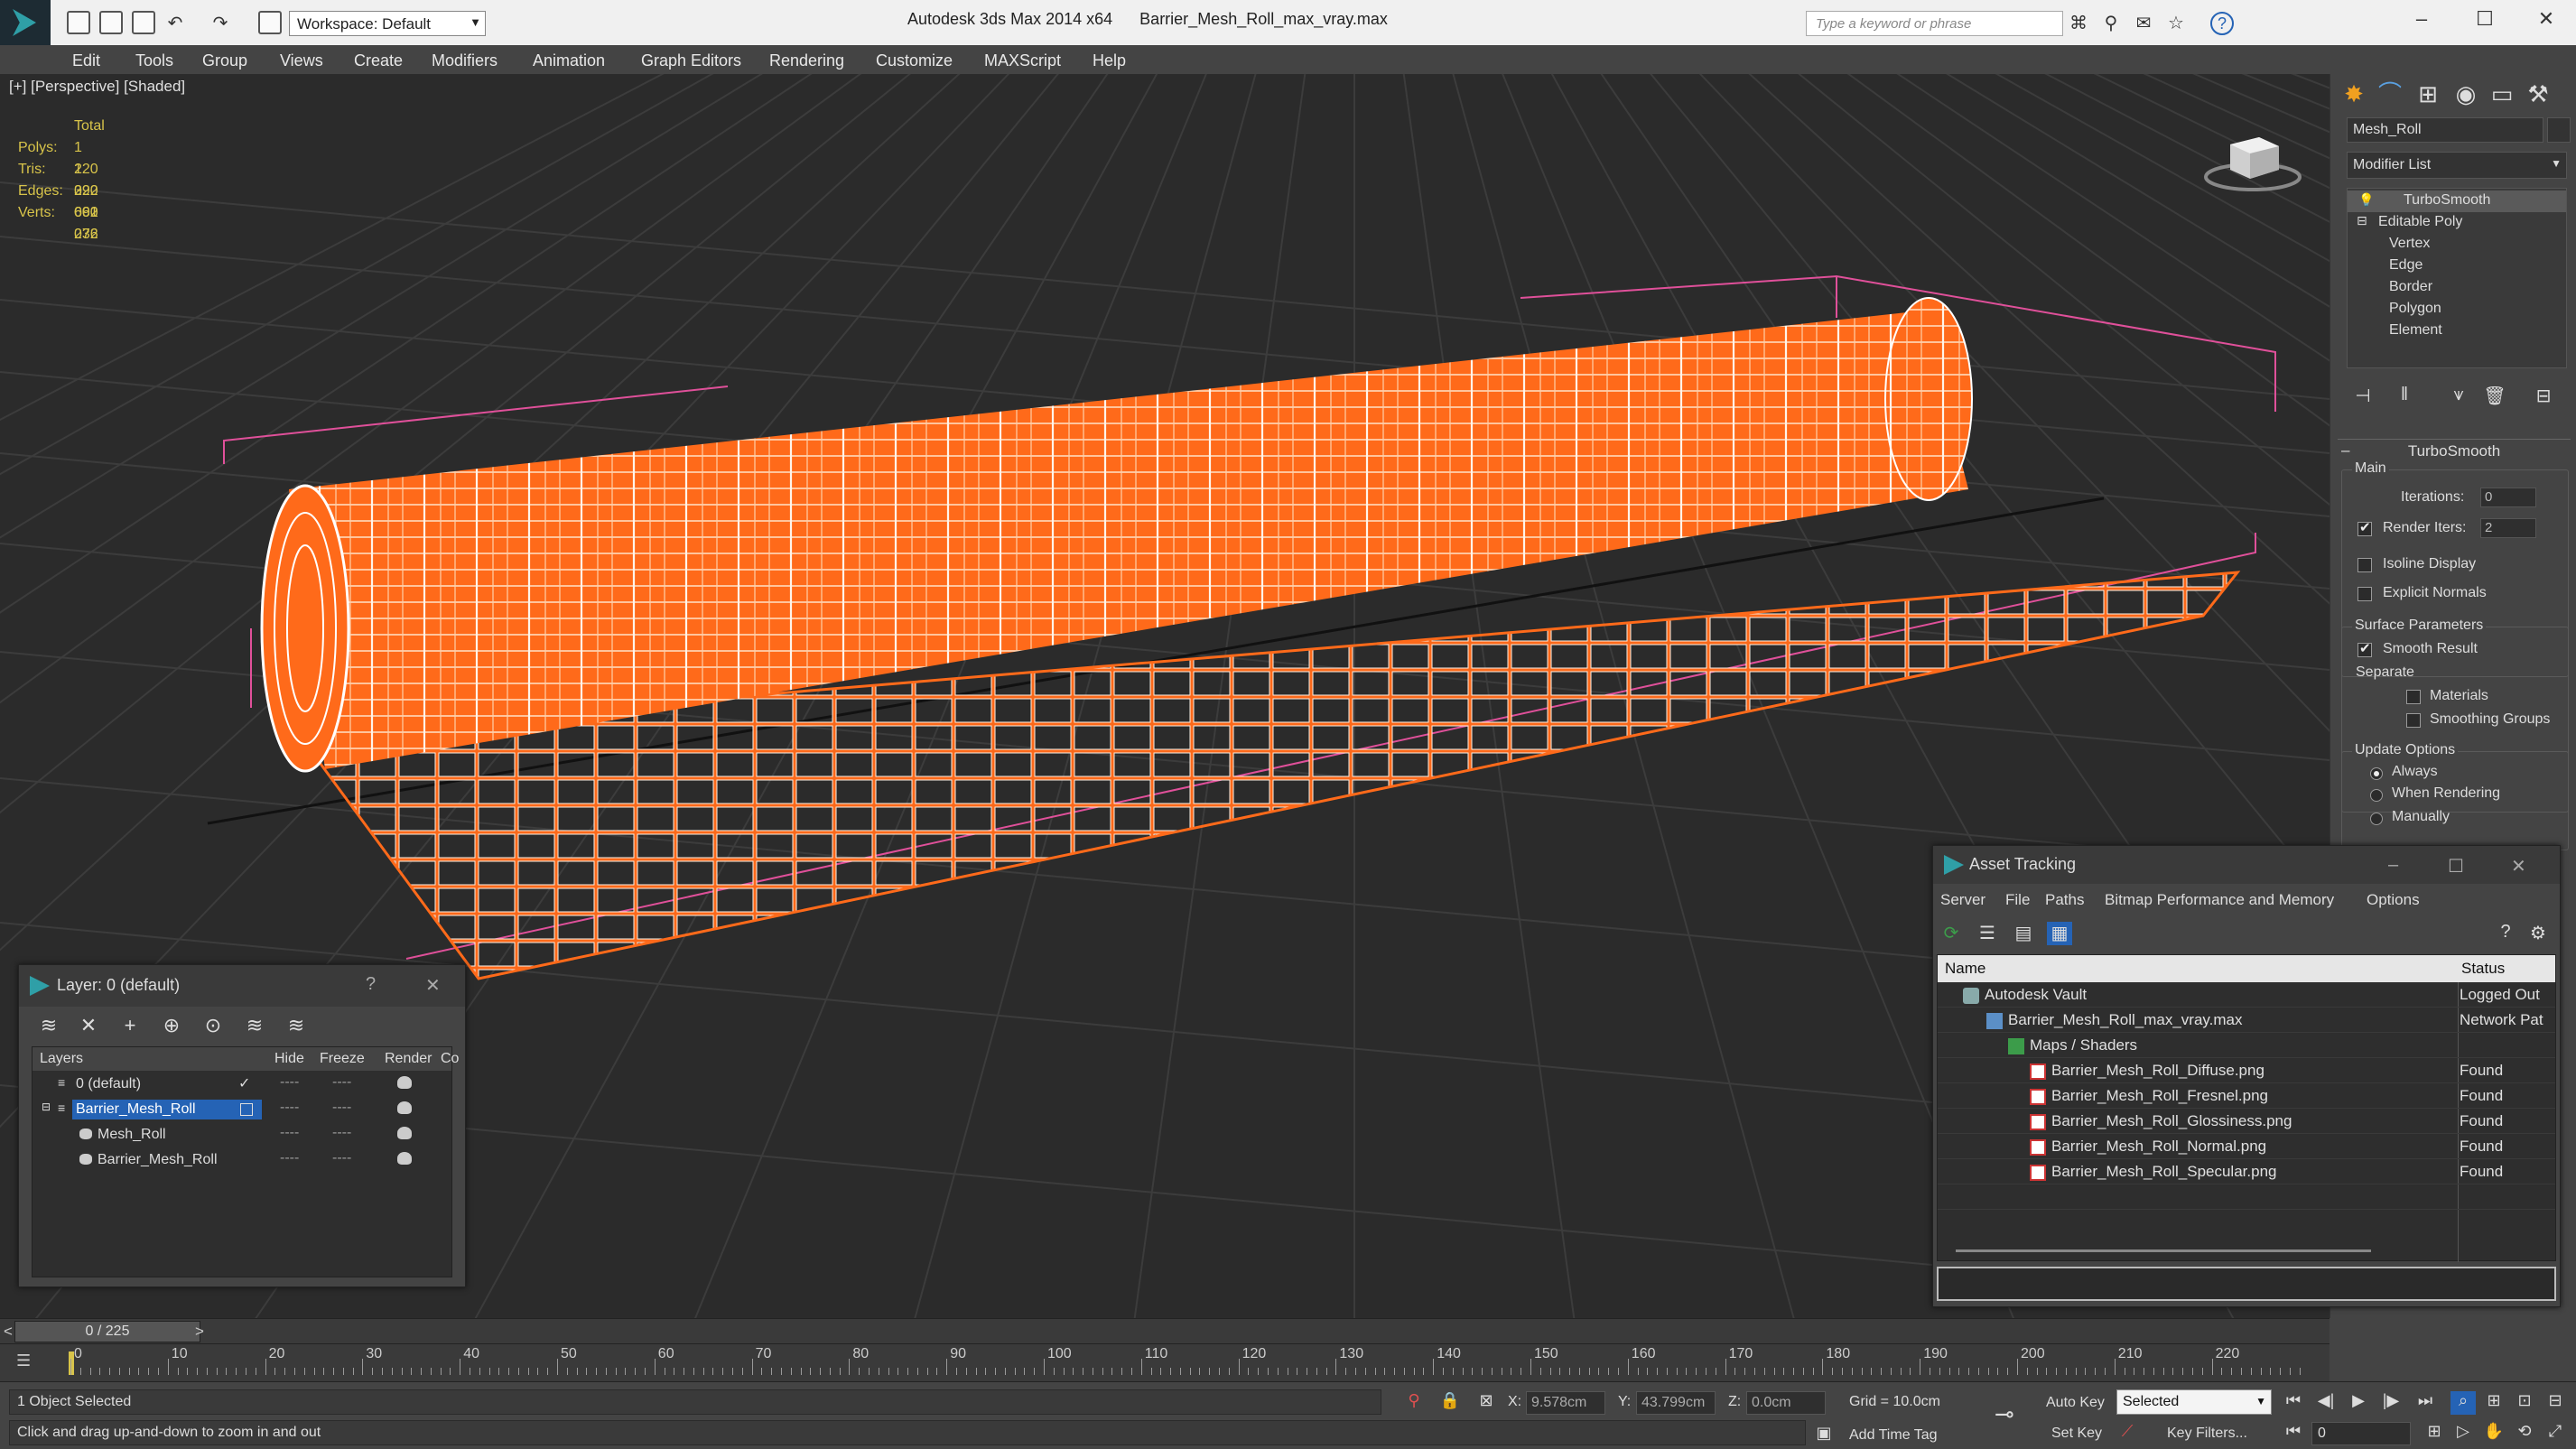 This screenshot has width=2576, height=1449. Describe the element at coordinates (143, 22) in the screenshot. I see `save-file-icon` at that location.